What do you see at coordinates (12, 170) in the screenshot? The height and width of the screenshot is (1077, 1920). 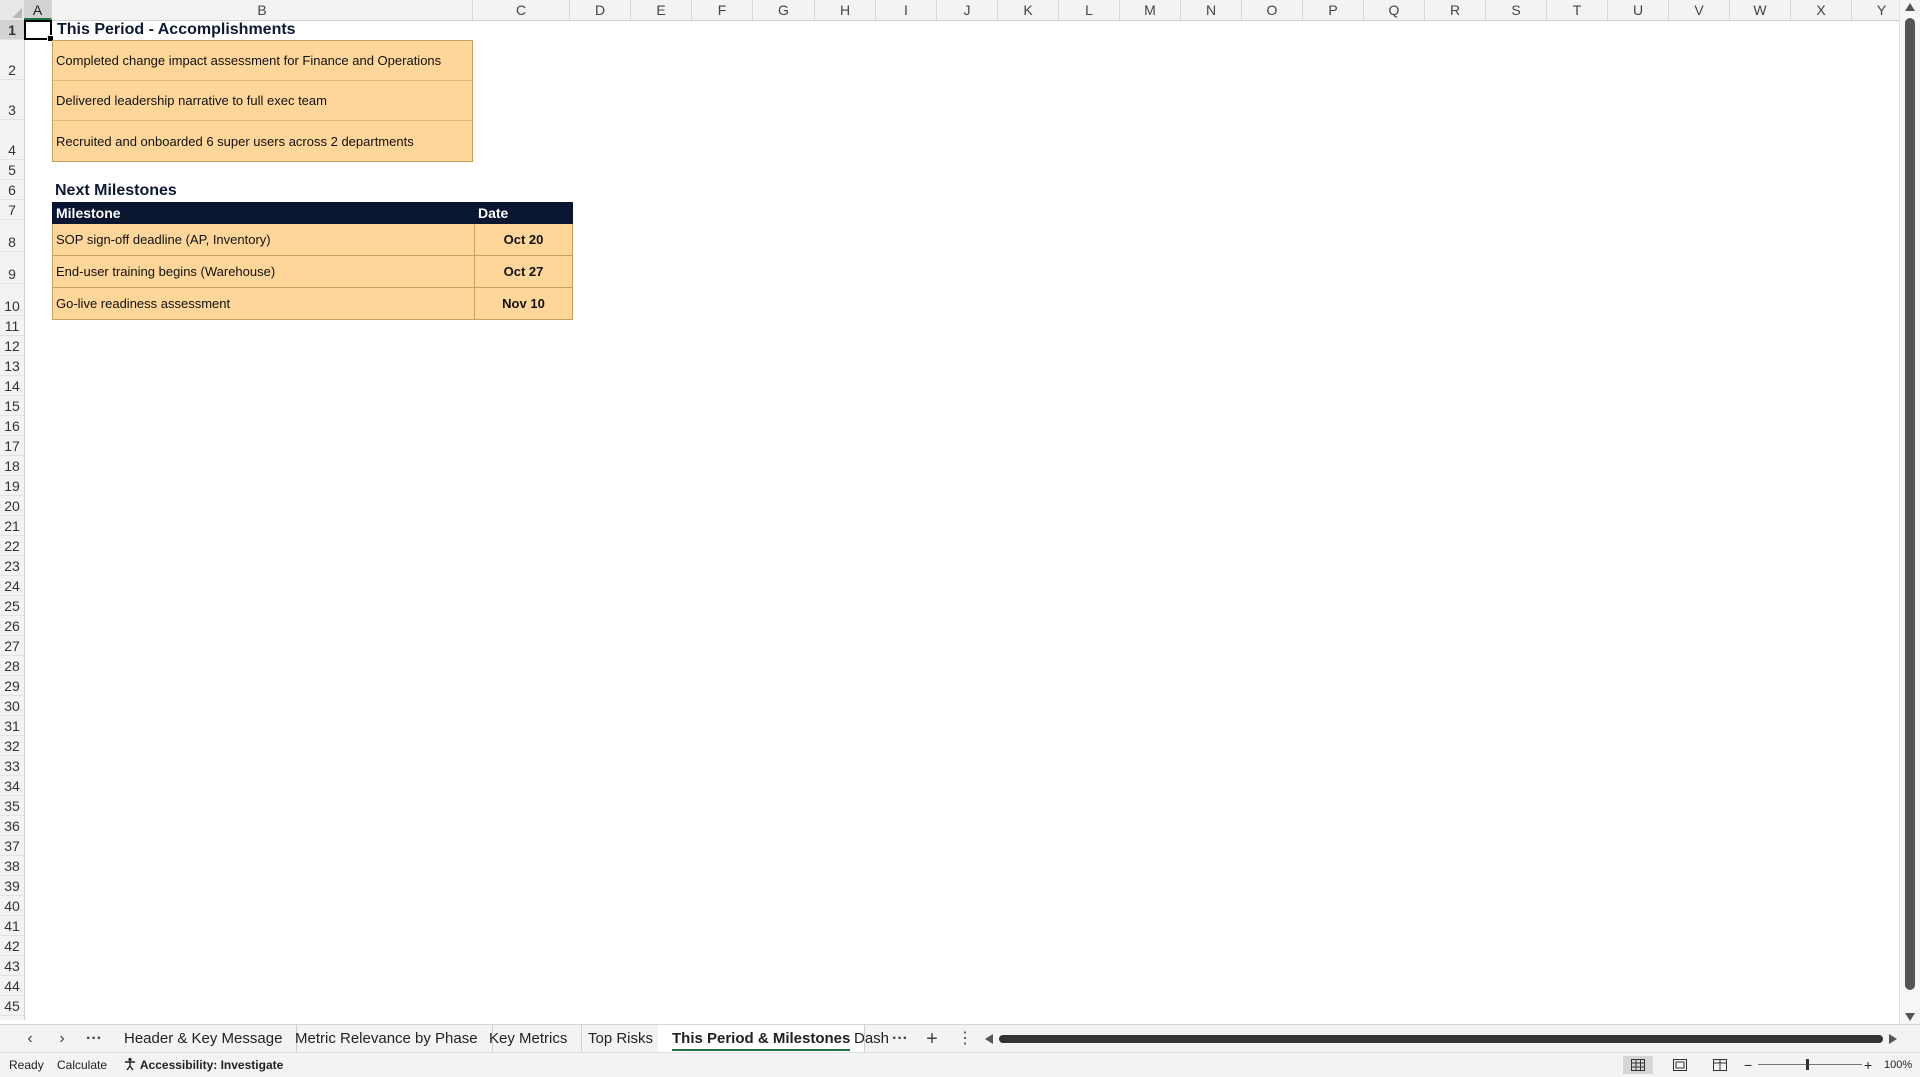 I see `row-header: 5` at bounding box center [12, 170].